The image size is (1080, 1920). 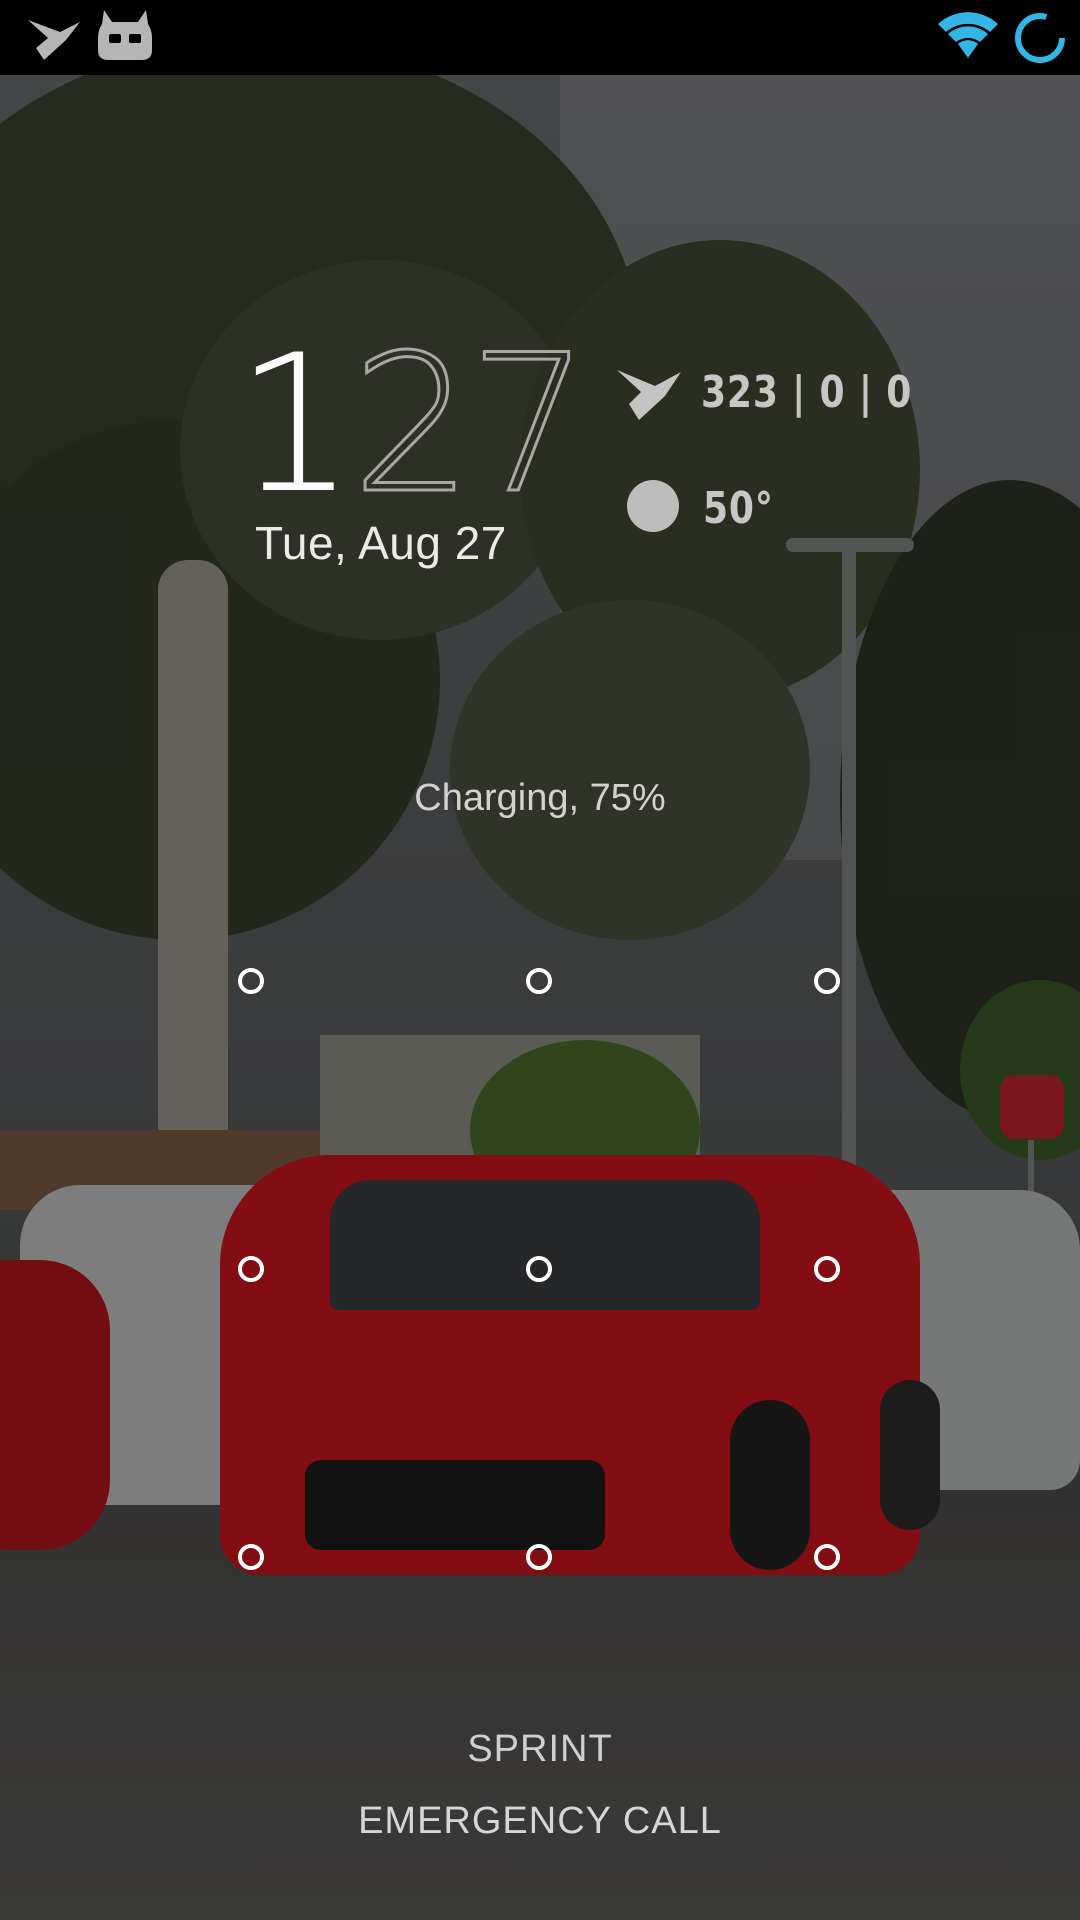 I want to click on sync-spinner-icon, so click(x=1040, y=40).